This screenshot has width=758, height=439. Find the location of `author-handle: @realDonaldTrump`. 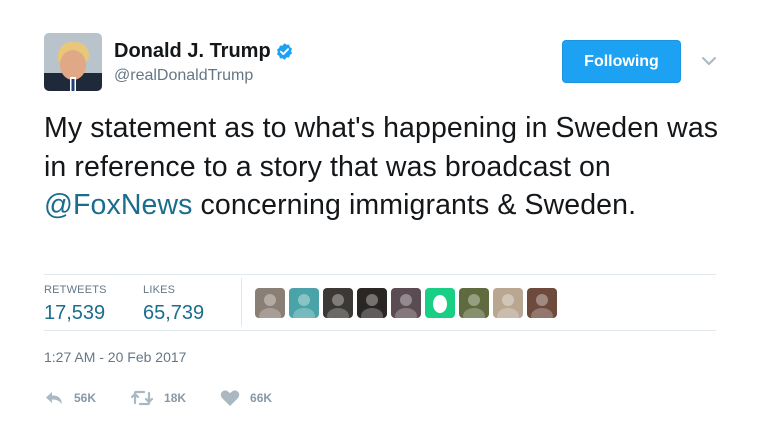

author-handle: @realDonaldTrump is located at coordinates (183, 76).